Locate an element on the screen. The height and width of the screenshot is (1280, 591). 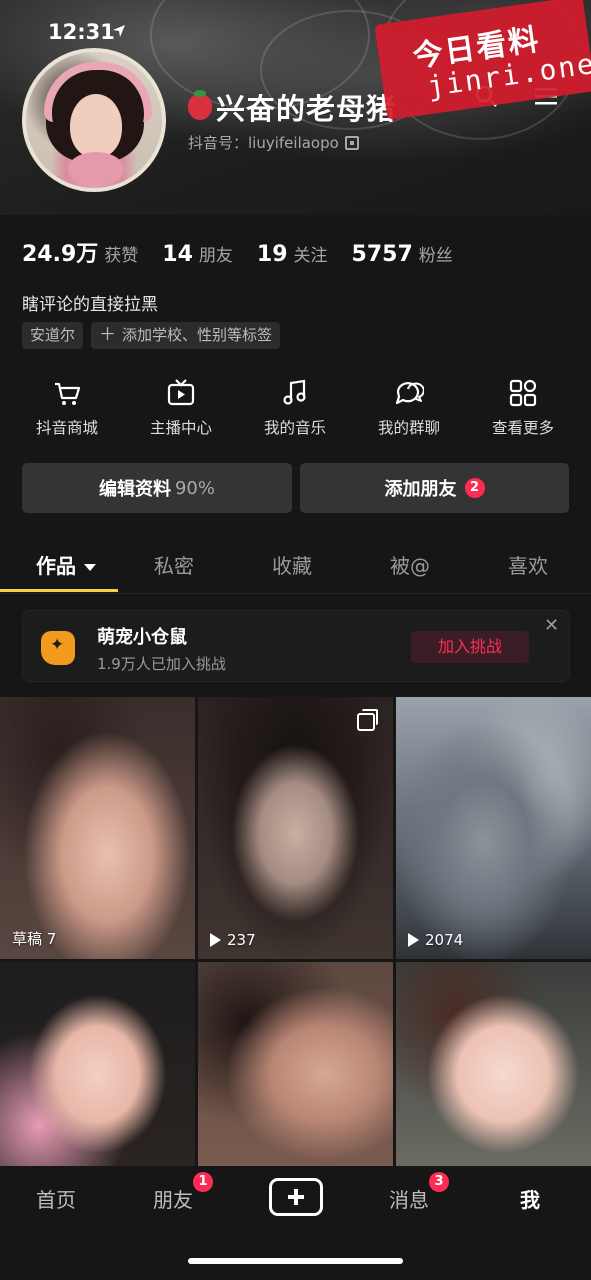
add-tags-button: ＋ 添加学校、性别等标签 is located at coordinates (186, 335).